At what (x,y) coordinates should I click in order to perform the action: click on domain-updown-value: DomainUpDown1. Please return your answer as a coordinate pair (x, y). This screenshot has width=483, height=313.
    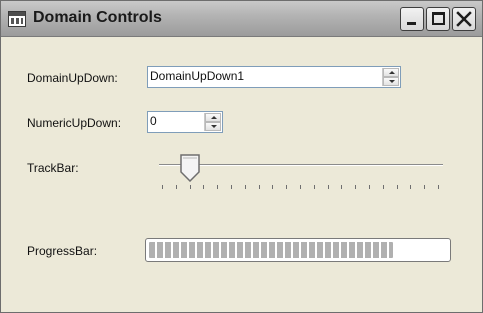
    Looking at the image, I should click on (197, 76).